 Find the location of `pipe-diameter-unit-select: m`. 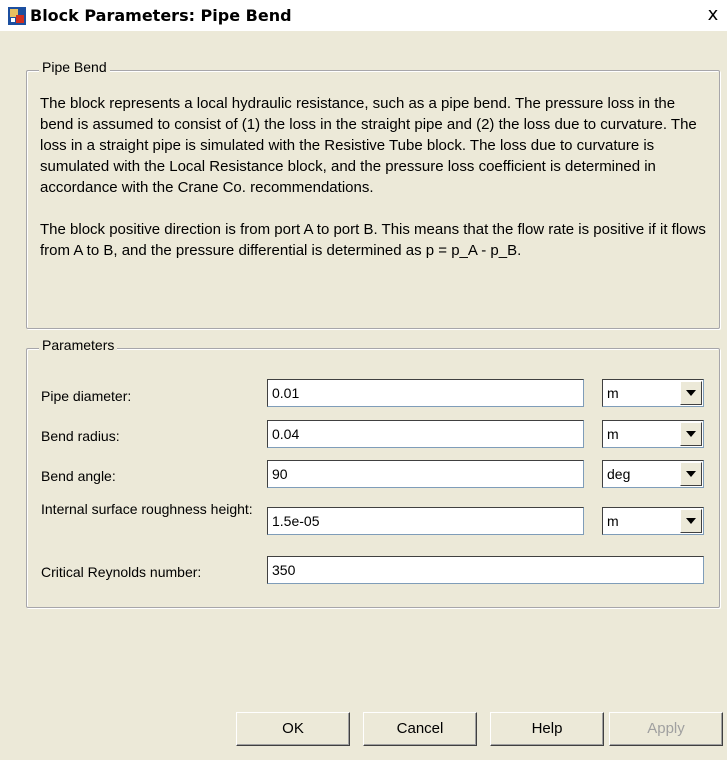

pipe-diameter-unit-select: m is located at coordinates (653, 393).